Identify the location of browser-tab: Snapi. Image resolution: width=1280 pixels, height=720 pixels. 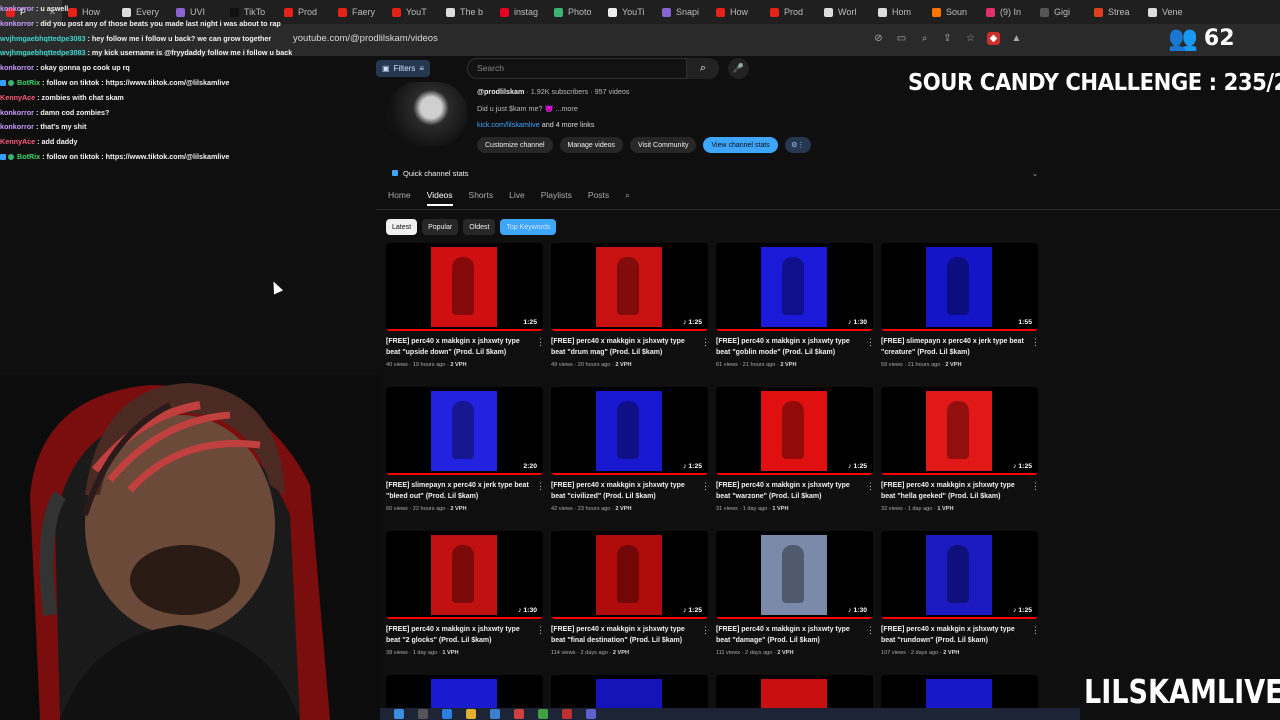
(683, 12).